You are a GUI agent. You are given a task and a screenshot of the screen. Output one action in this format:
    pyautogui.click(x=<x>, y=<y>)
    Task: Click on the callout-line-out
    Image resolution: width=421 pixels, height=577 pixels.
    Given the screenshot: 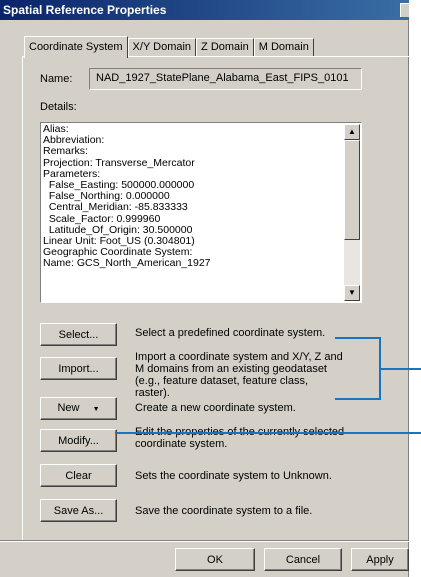 What is the action you would take?
    pyautogui.click(x=400, y=369)
    